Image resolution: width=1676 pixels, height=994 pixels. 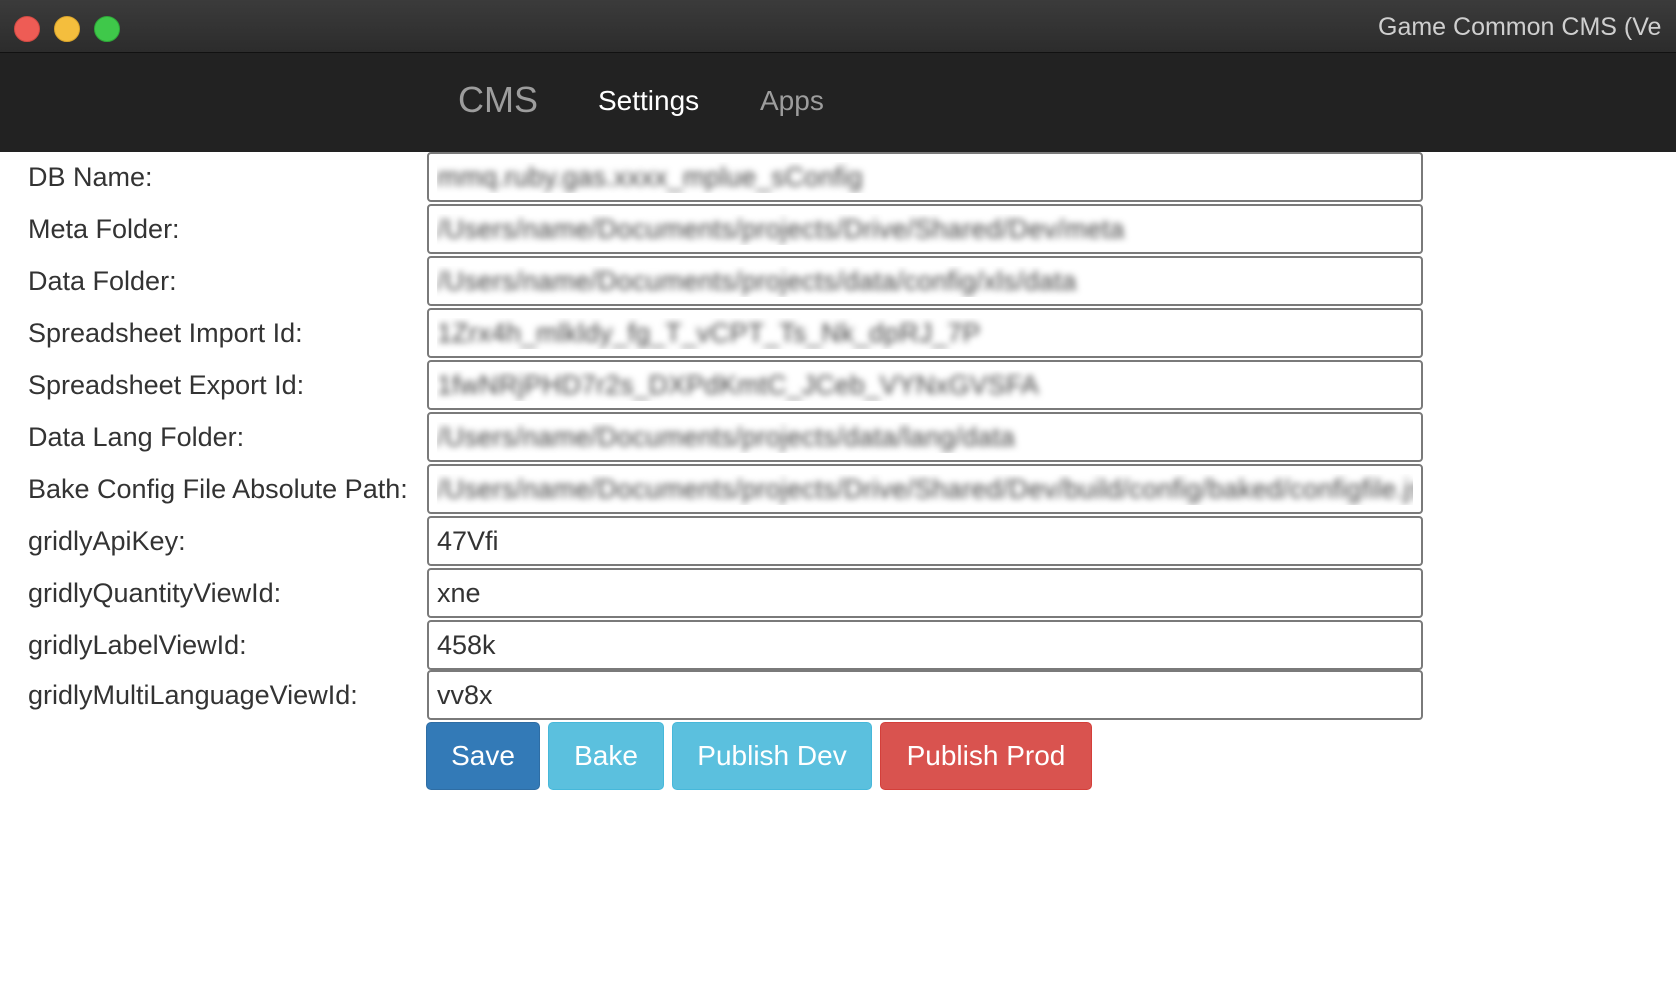 I want to click on meta-folder-label: Meta Folder:, so click(x=104, y=229).